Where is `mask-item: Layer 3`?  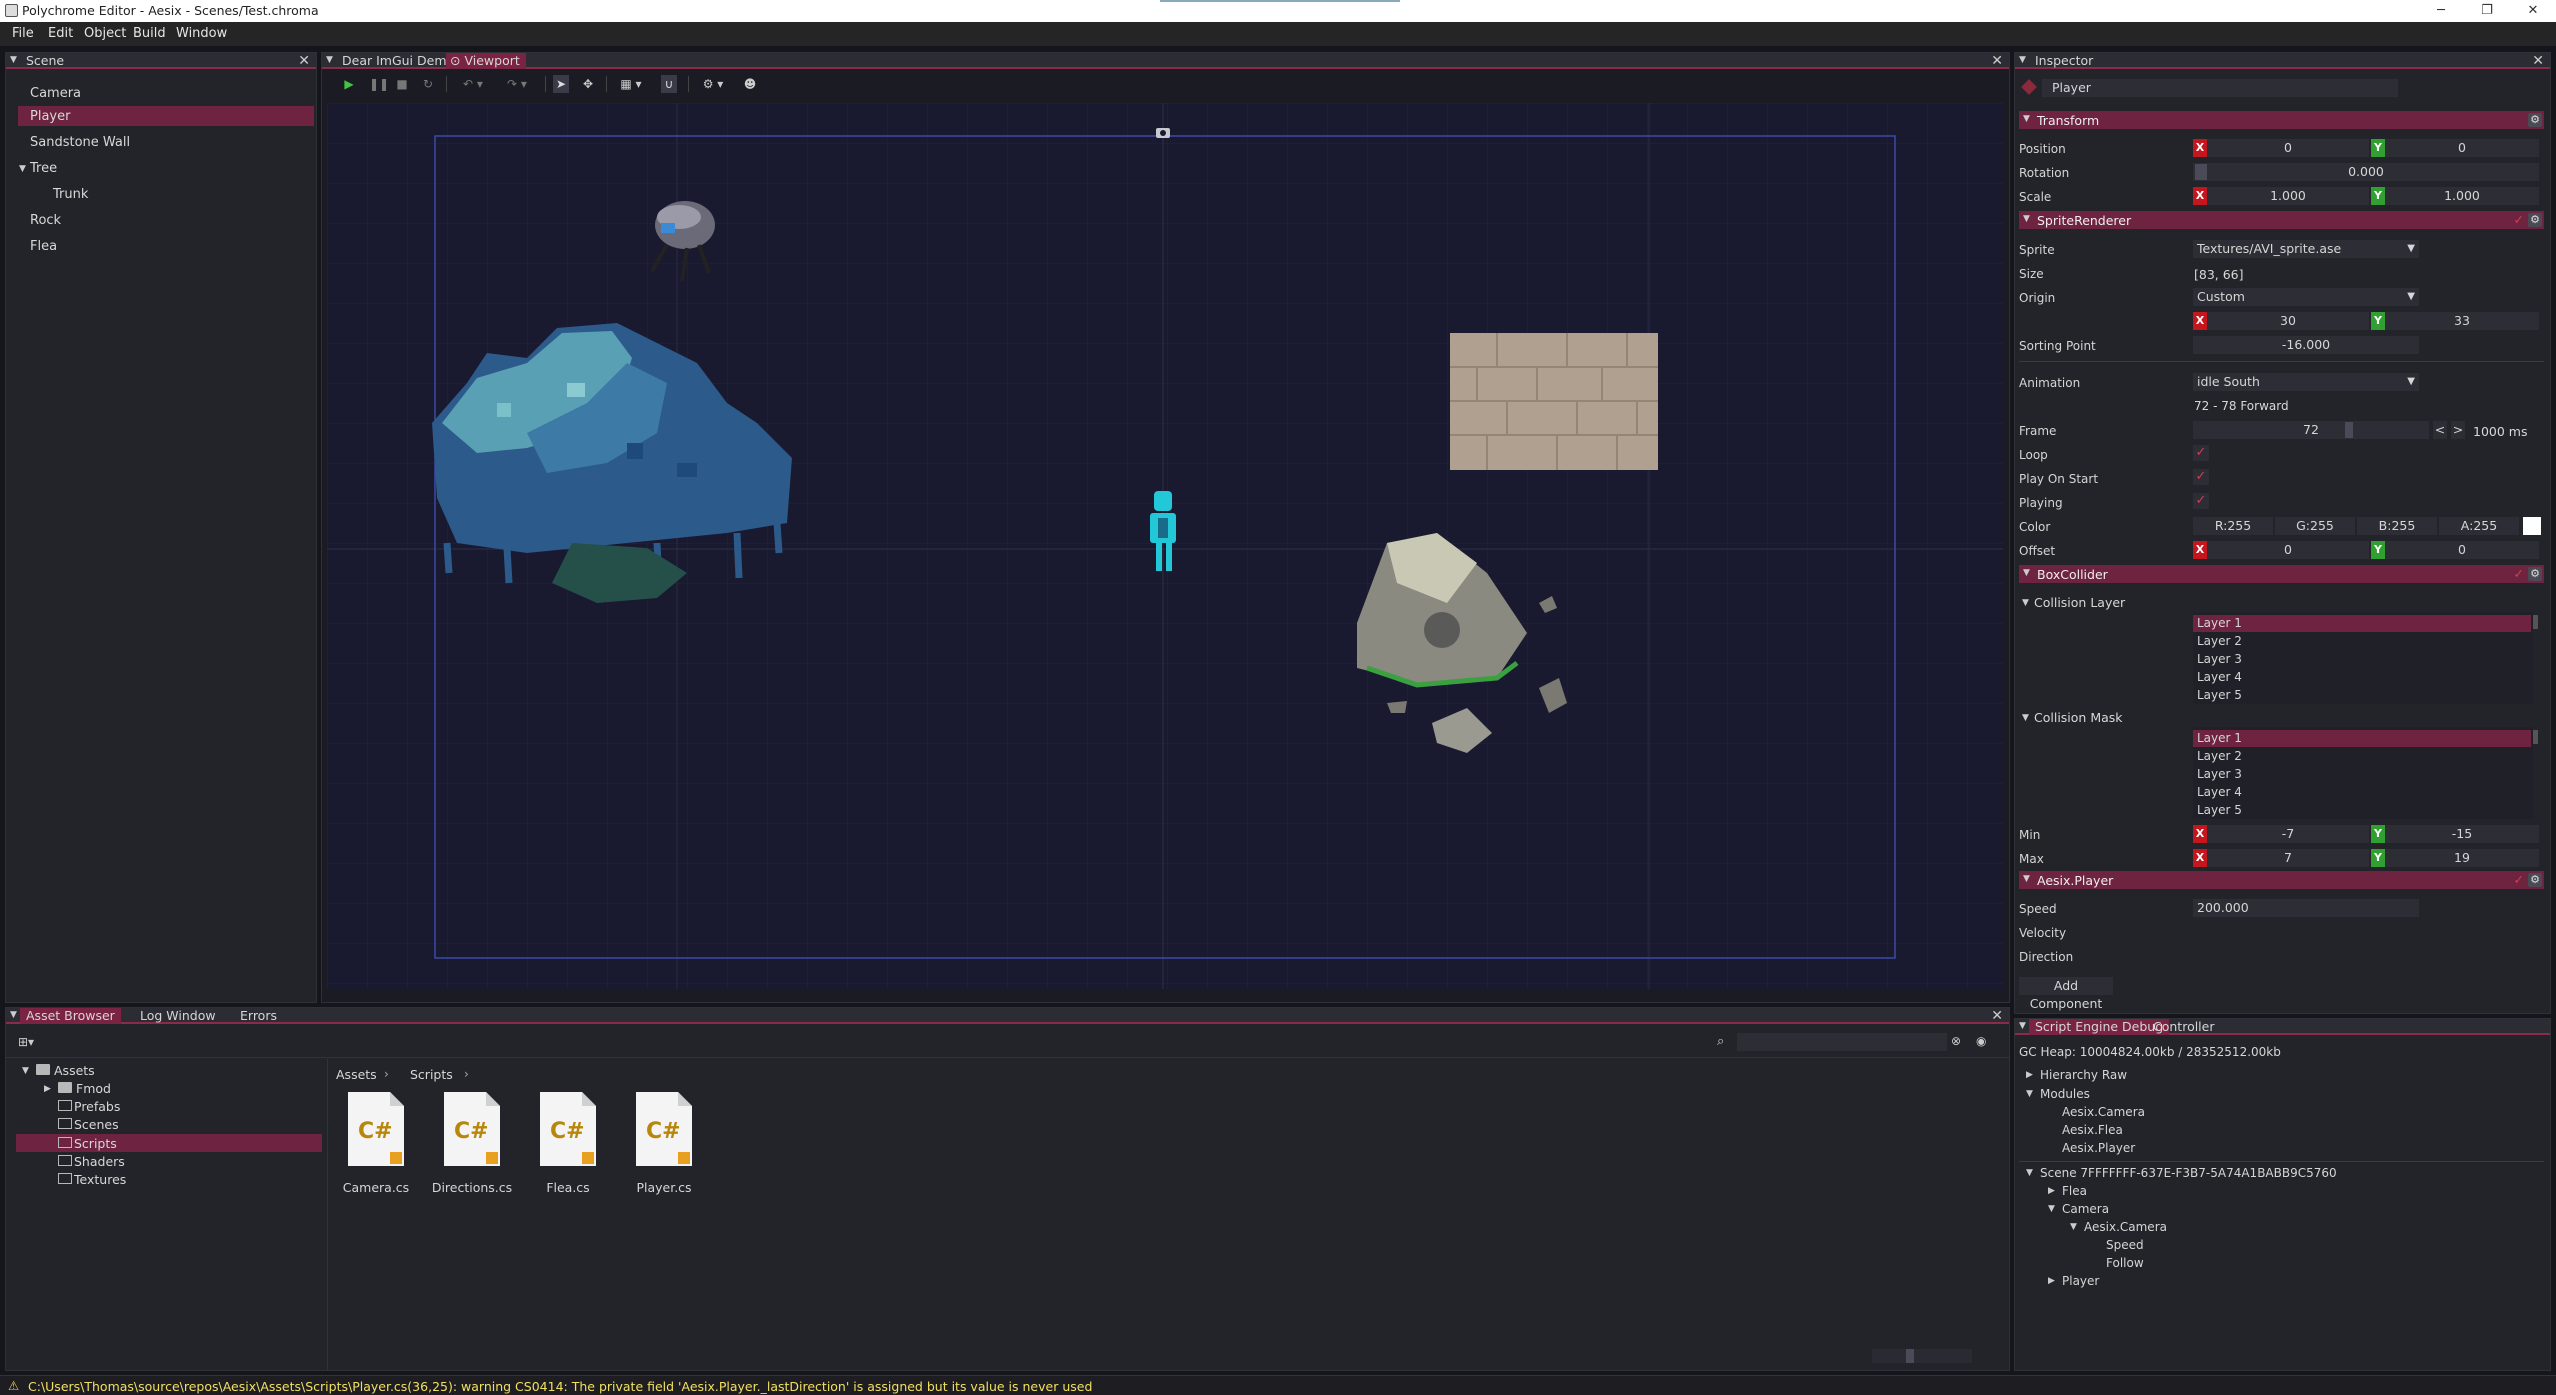
mask-item: Layer 3 is located at coordinates (2373, 774).